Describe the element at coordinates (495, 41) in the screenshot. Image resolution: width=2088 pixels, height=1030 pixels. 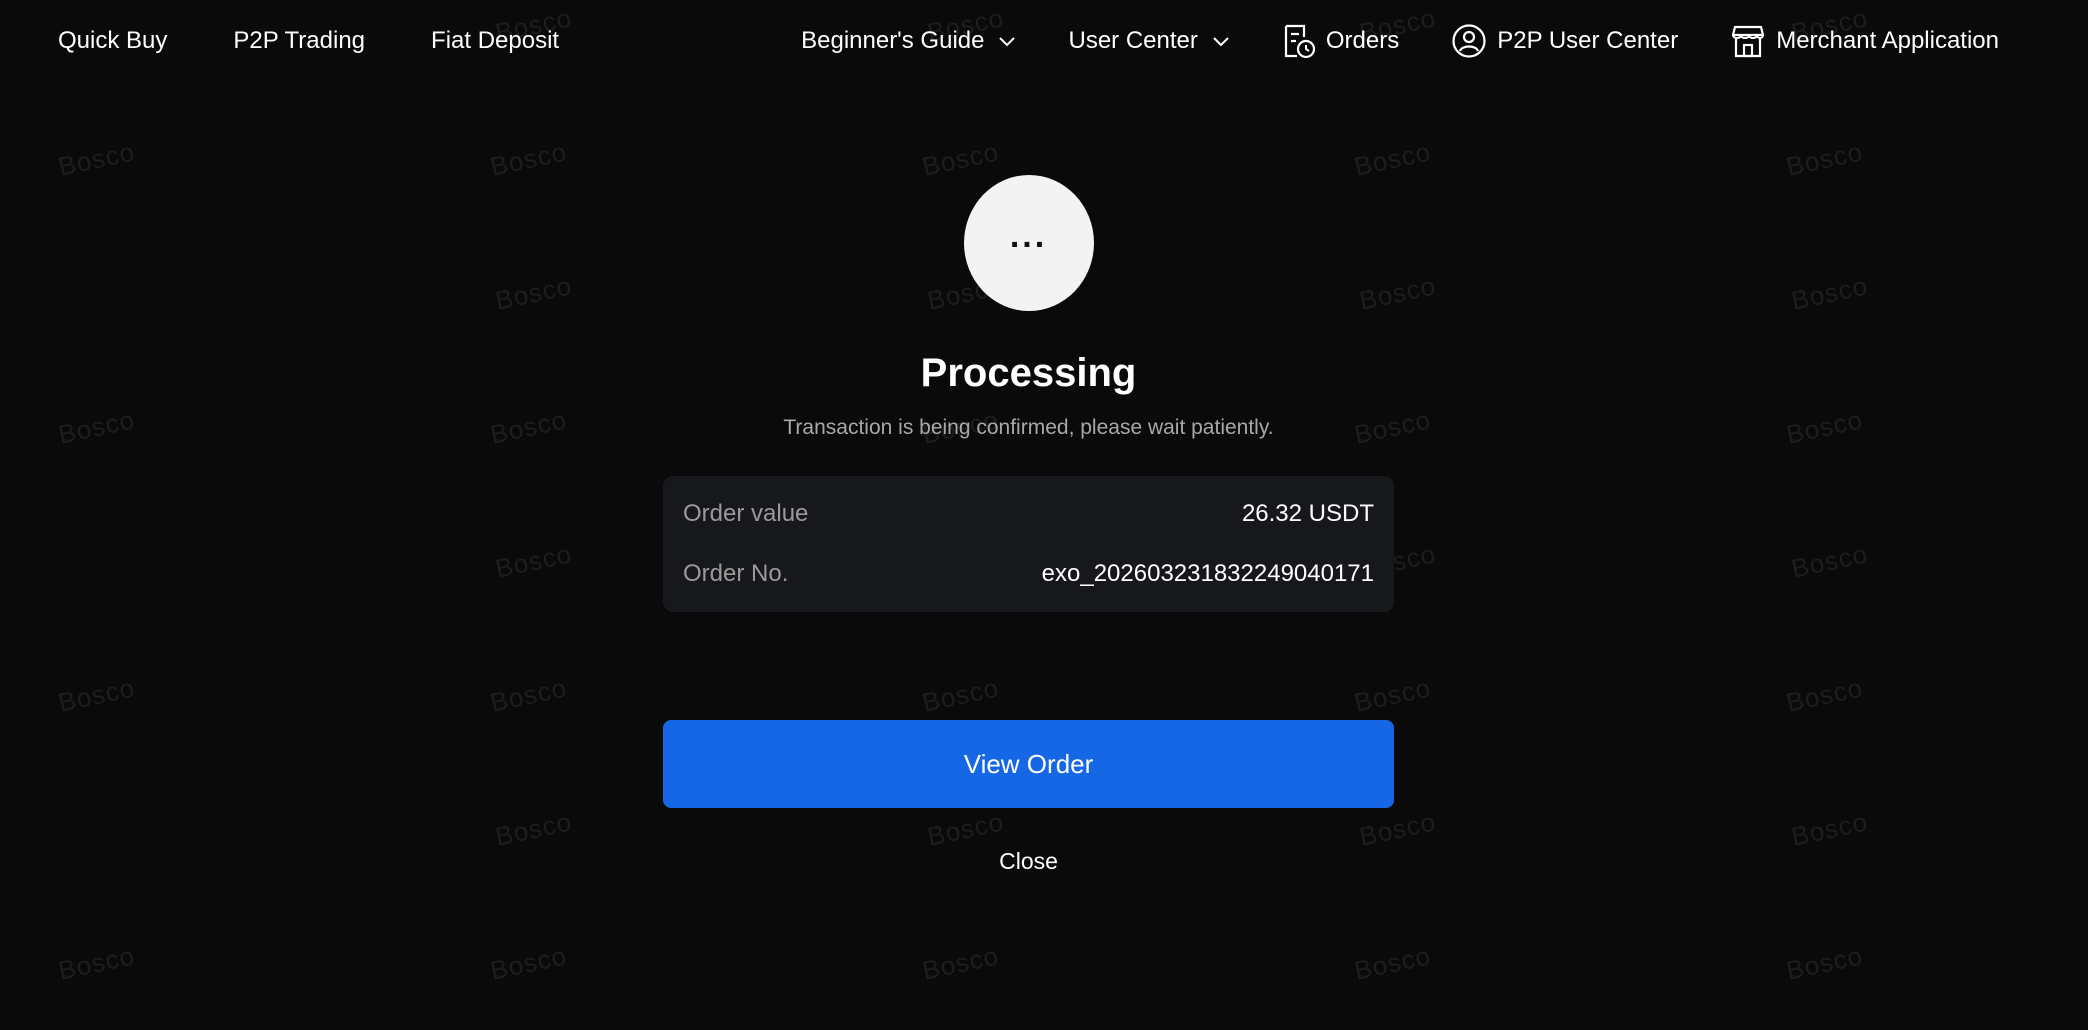
I see `nav-fiat-deposit: Fiat Deposit` at that location.